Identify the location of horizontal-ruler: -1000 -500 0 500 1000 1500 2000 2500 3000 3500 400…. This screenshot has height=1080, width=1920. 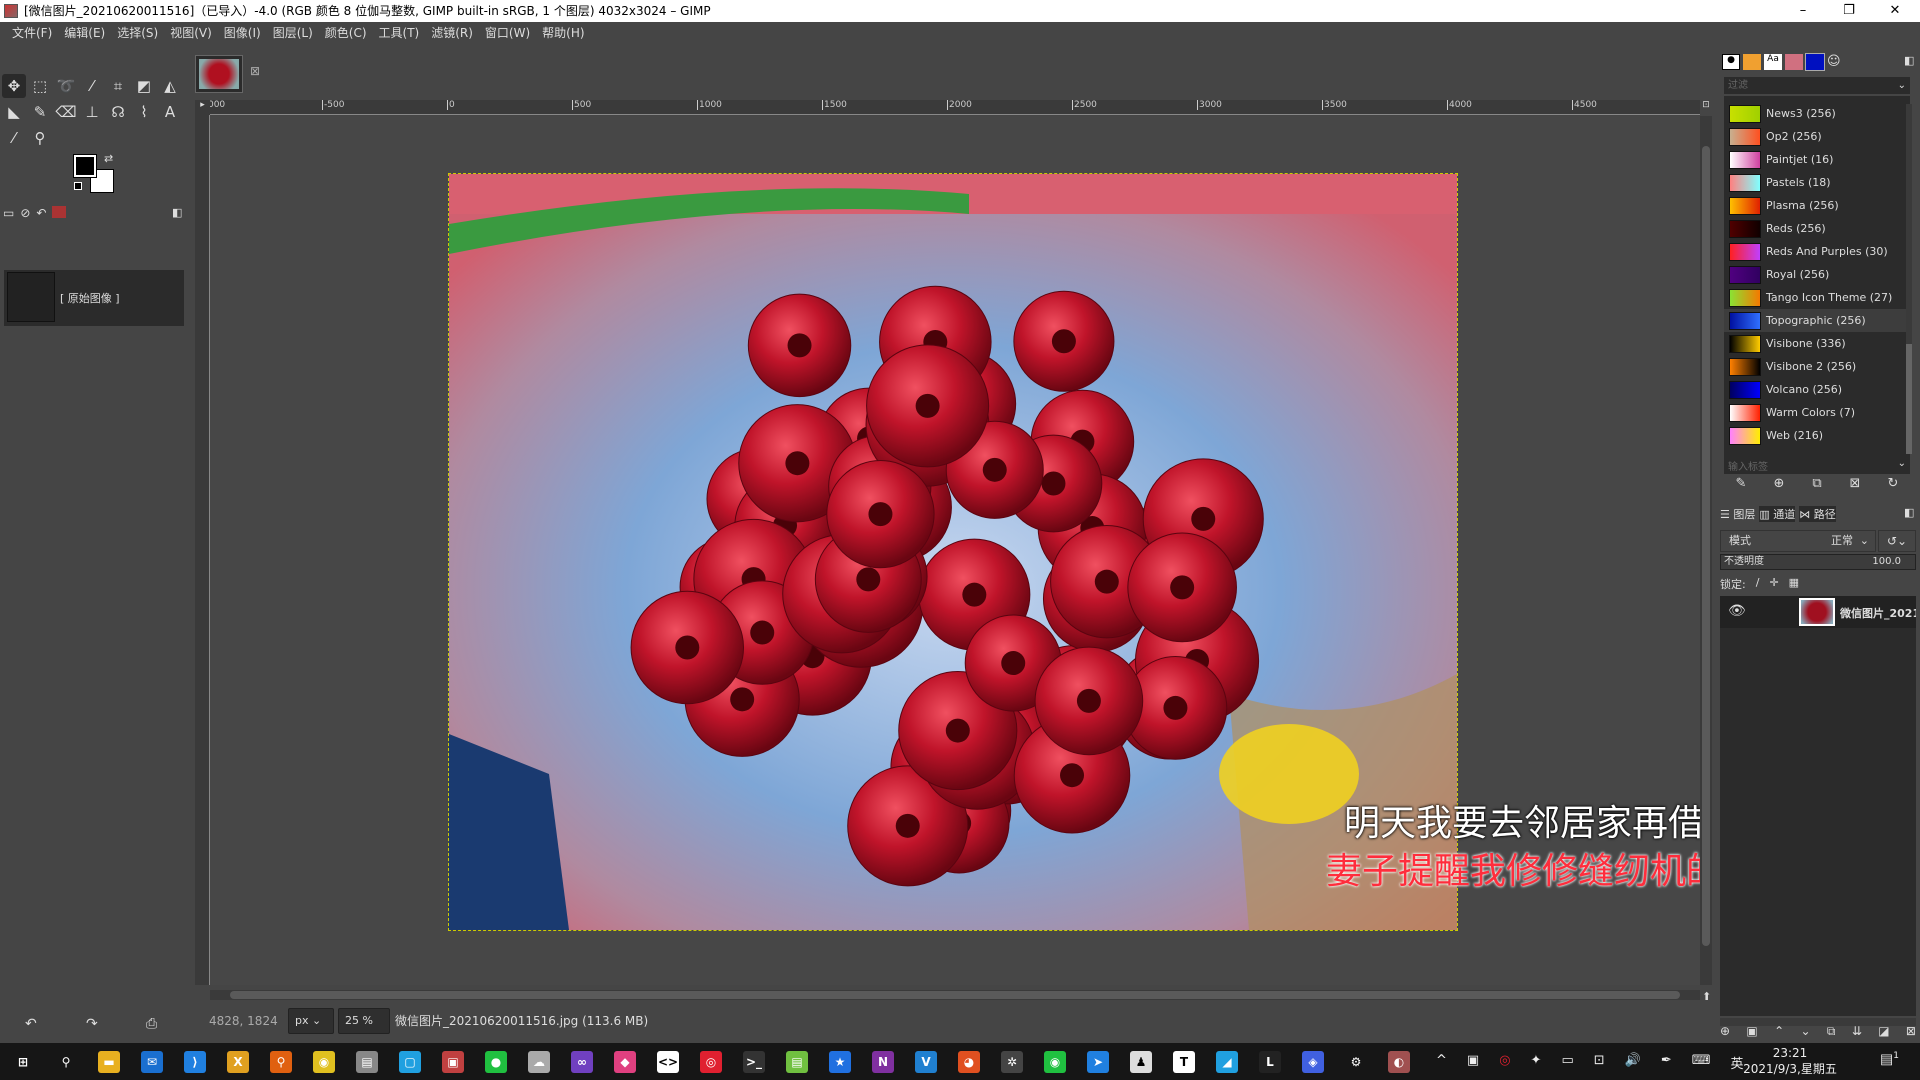
(955, 107).